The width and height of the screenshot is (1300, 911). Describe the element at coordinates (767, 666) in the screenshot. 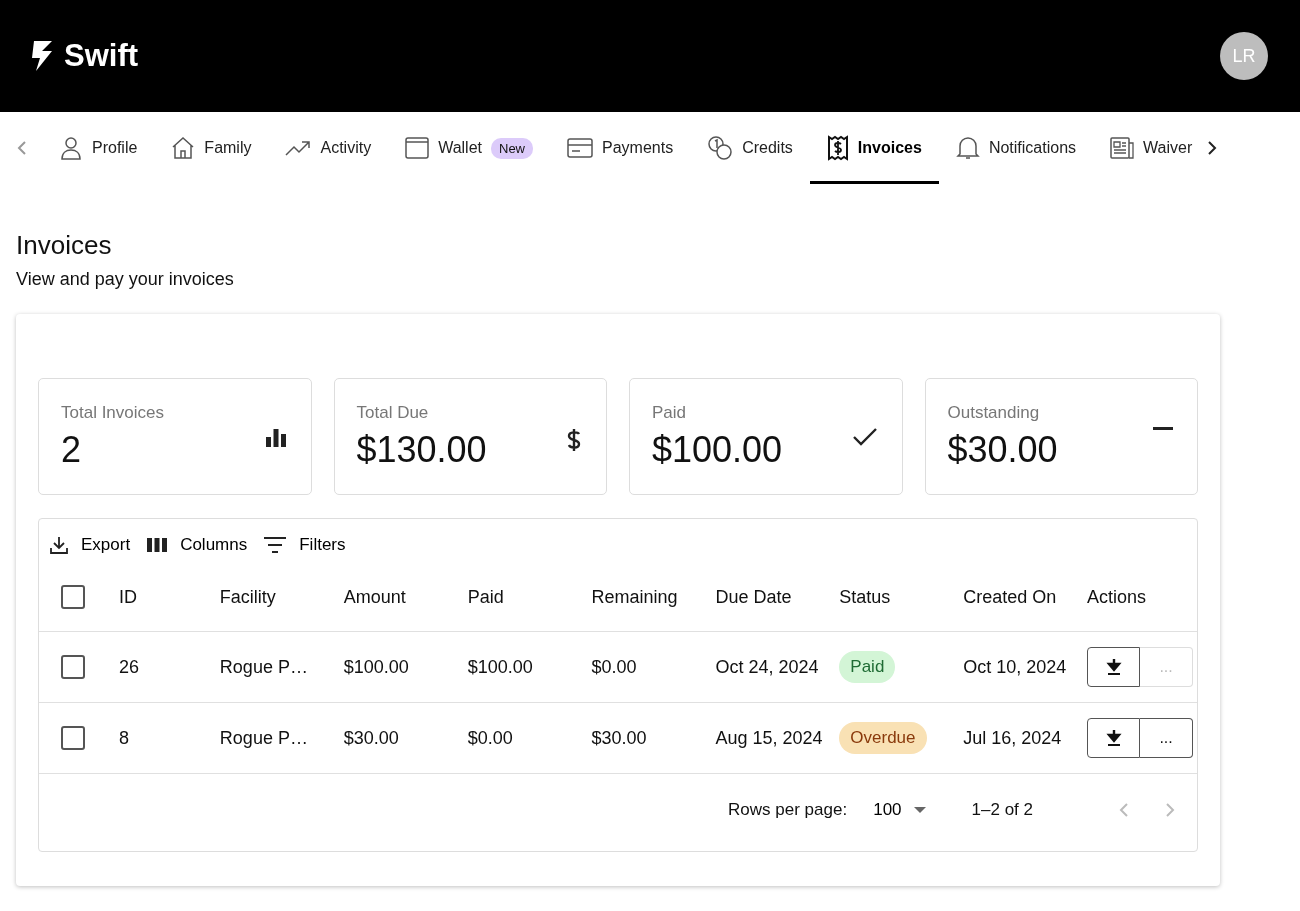

I see `table-cell: Oct 24, 2024` at that location.